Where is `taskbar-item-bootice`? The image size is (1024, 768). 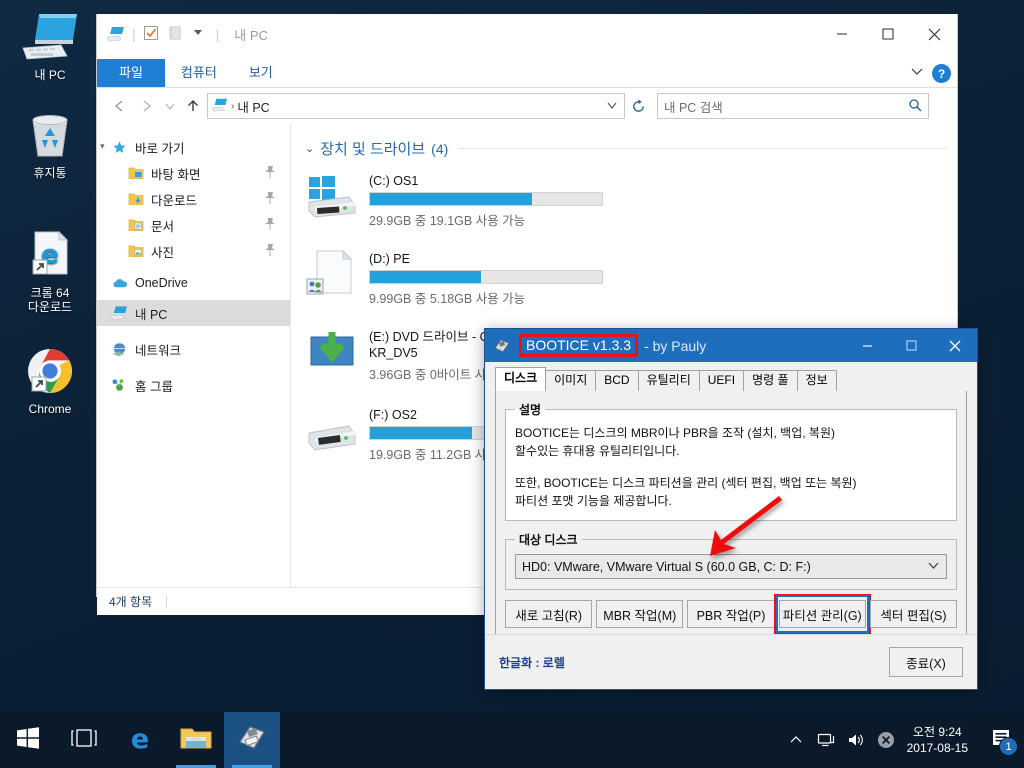
taskbar-item-bootice is located at coordinates (252, 740).